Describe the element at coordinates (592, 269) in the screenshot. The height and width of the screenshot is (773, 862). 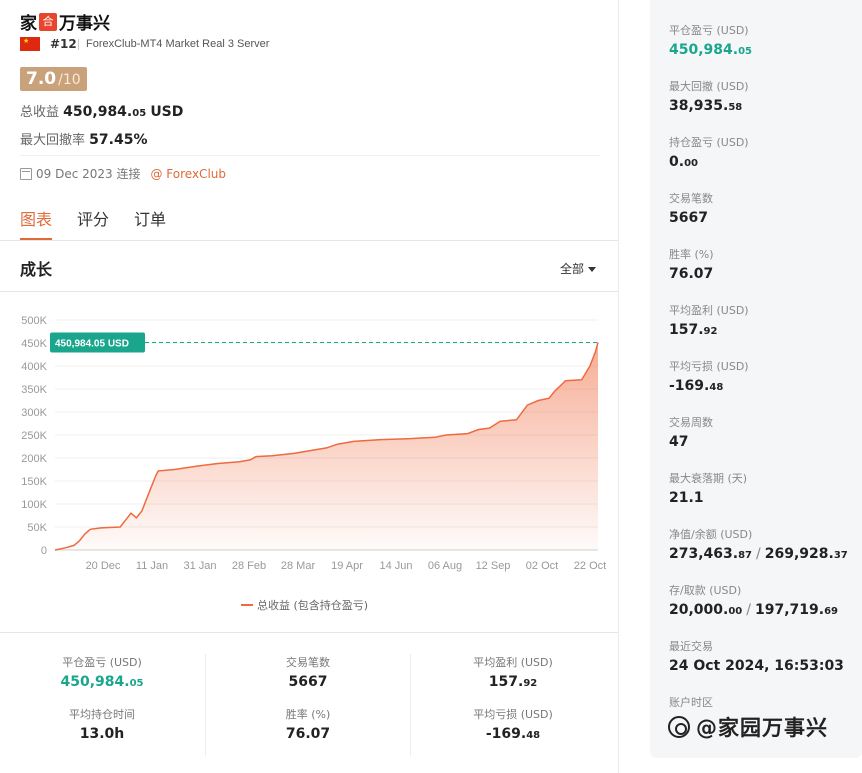
I see `caret-down-icon` at that location.